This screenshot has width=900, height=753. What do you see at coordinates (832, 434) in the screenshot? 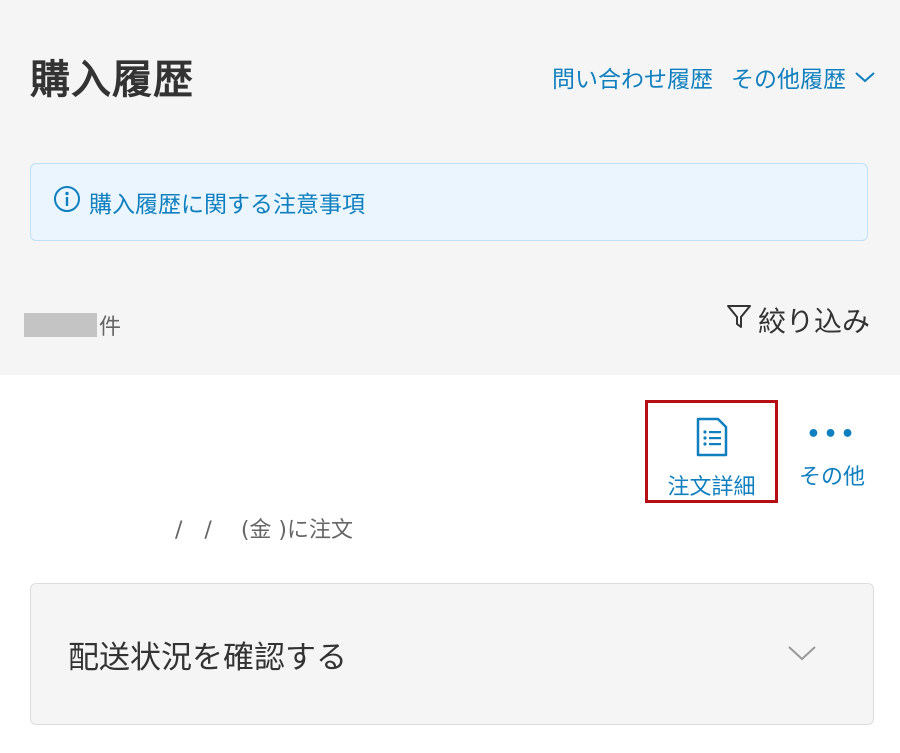
I see `more-icon: •••` at bounding box center [832, 434].